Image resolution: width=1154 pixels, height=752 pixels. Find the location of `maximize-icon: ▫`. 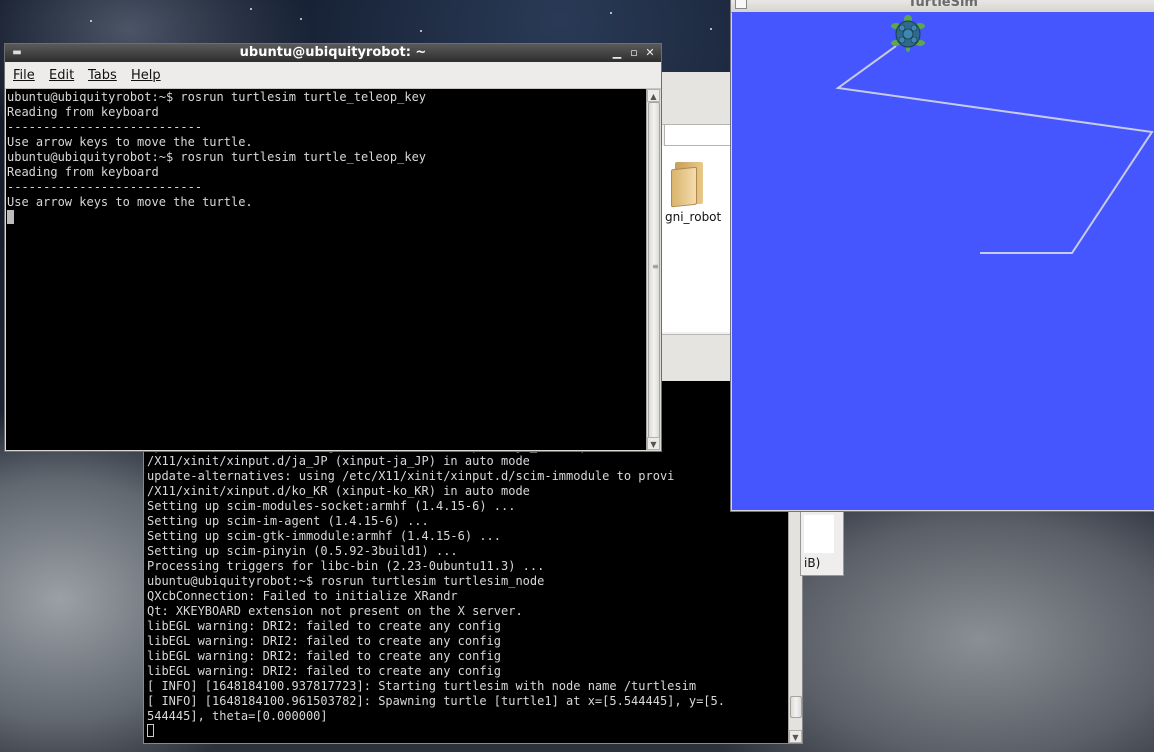

maximize-icon: ▫ is located at coordinates (634, 53).